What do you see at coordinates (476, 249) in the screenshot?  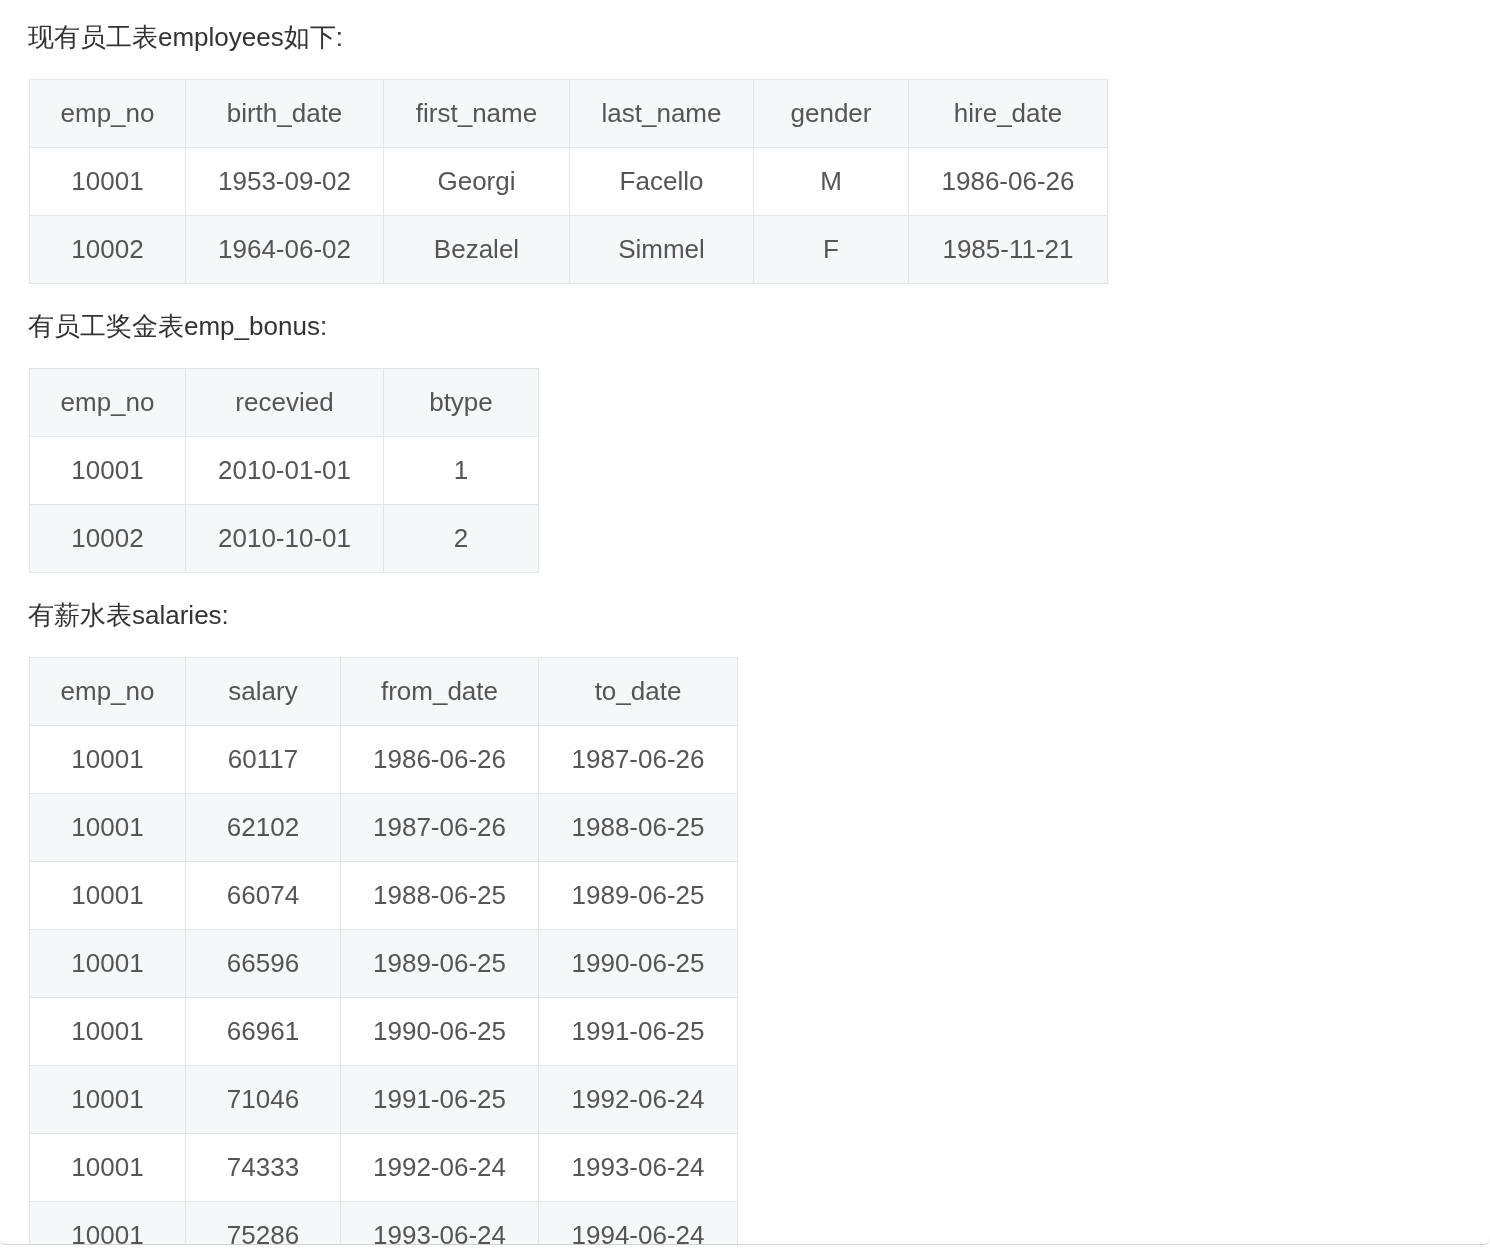 I see `table-cell: Bezalel` at bounding box center [476, 249].